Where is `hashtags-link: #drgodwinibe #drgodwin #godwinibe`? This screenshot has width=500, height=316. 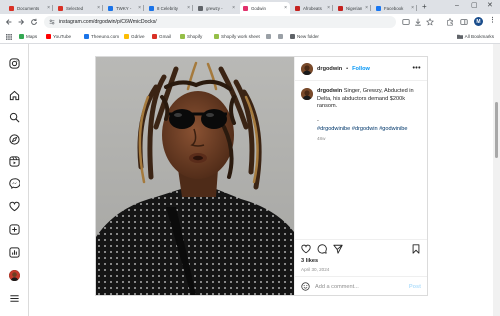 hashtags-link: #drgodwinibe #drgodwin #godwinibe is located at coordinates (370, 130).